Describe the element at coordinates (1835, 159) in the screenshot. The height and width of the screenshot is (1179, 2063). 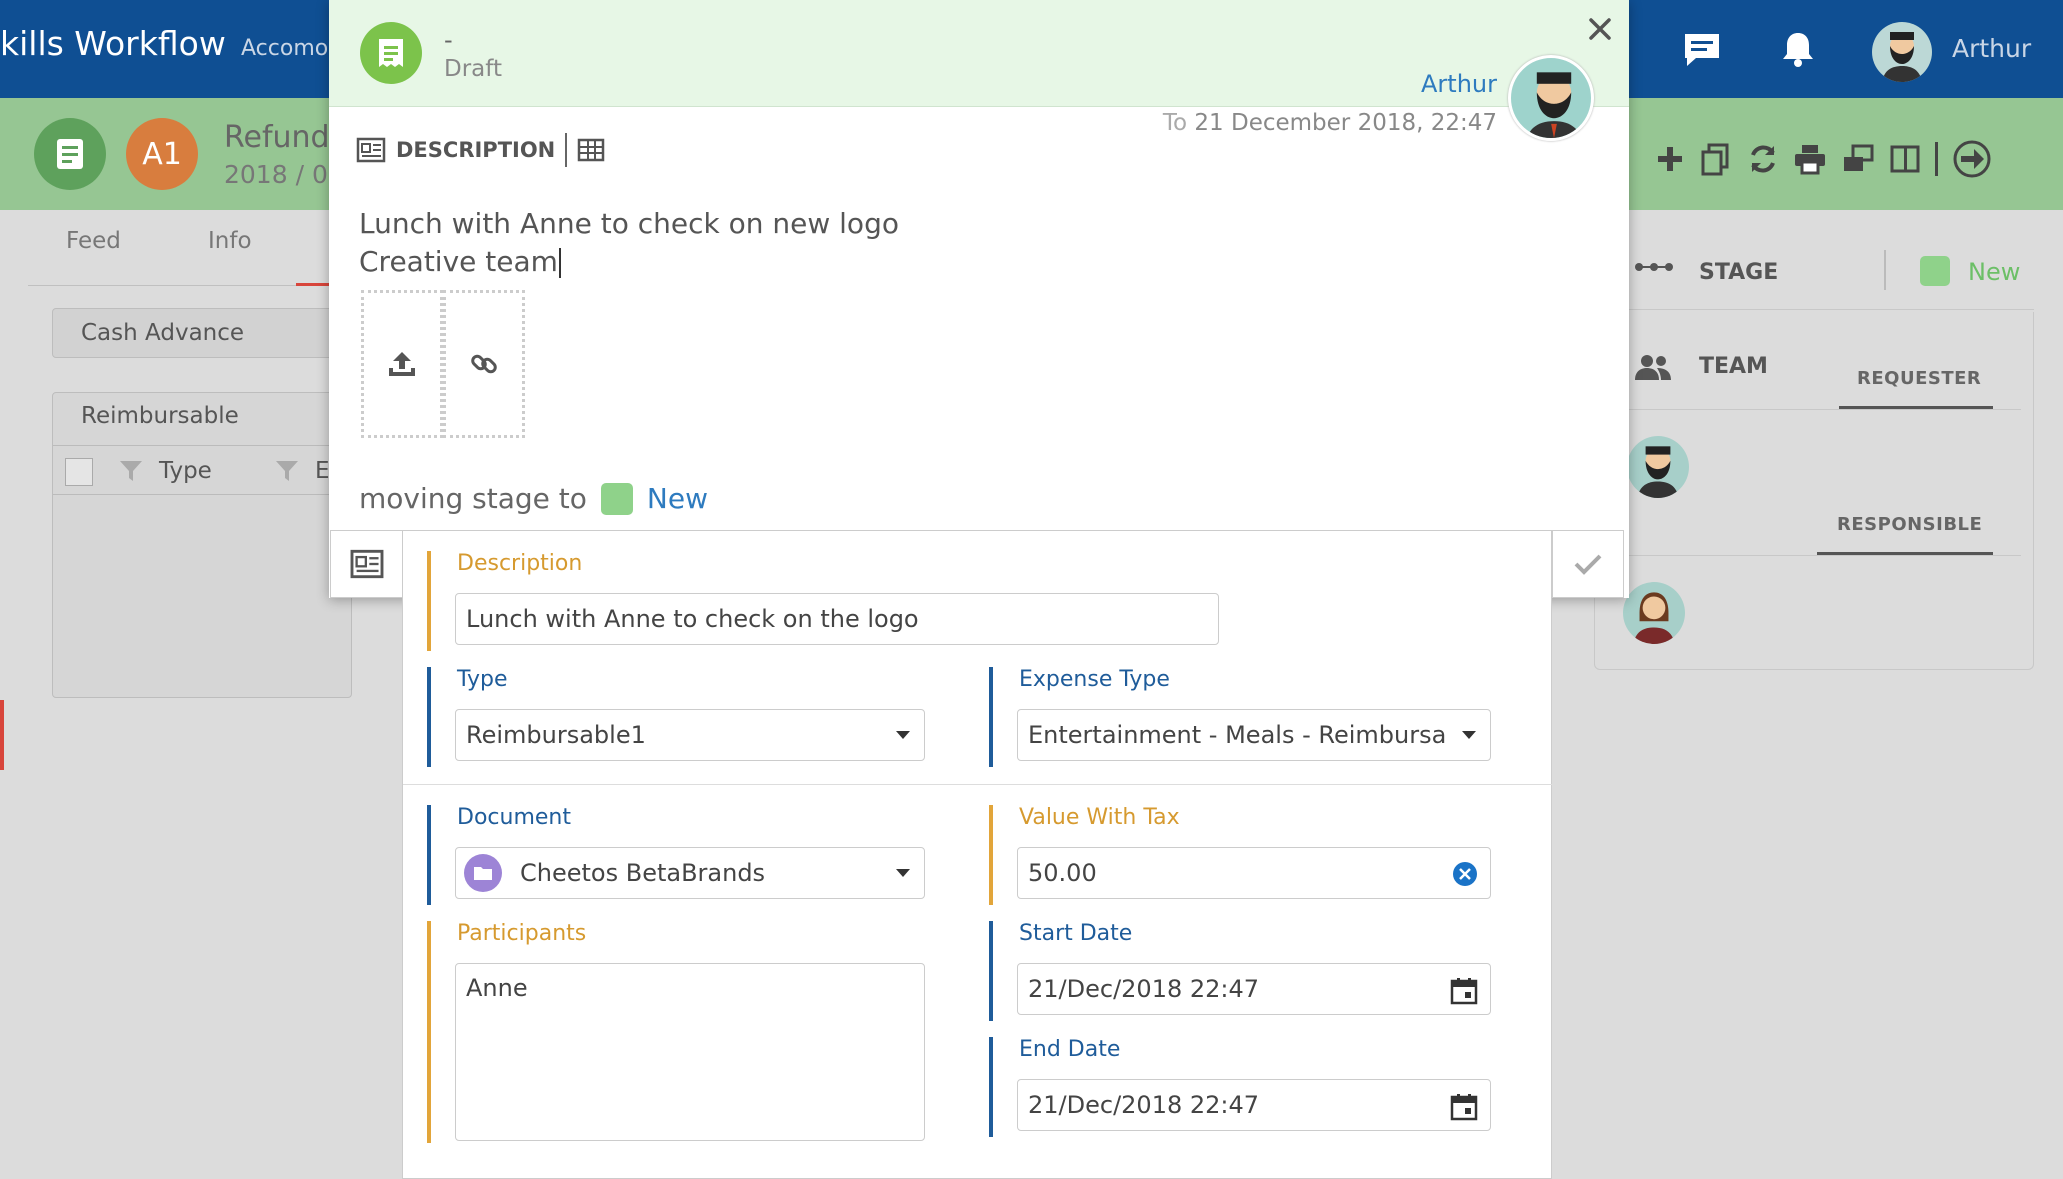
I see `record-toolbar` at that location.